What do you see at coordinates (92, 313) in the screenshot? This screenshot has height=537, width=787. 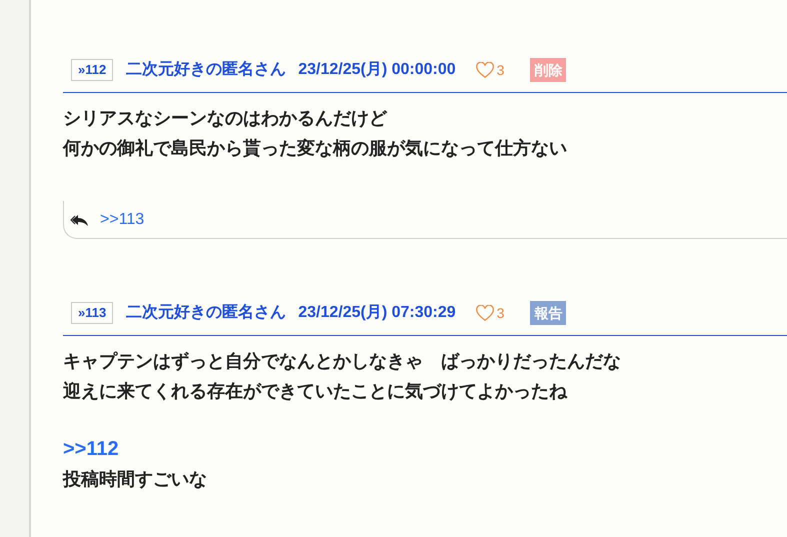 I see `post-number-link: »113` at bounding box center [92, 313].